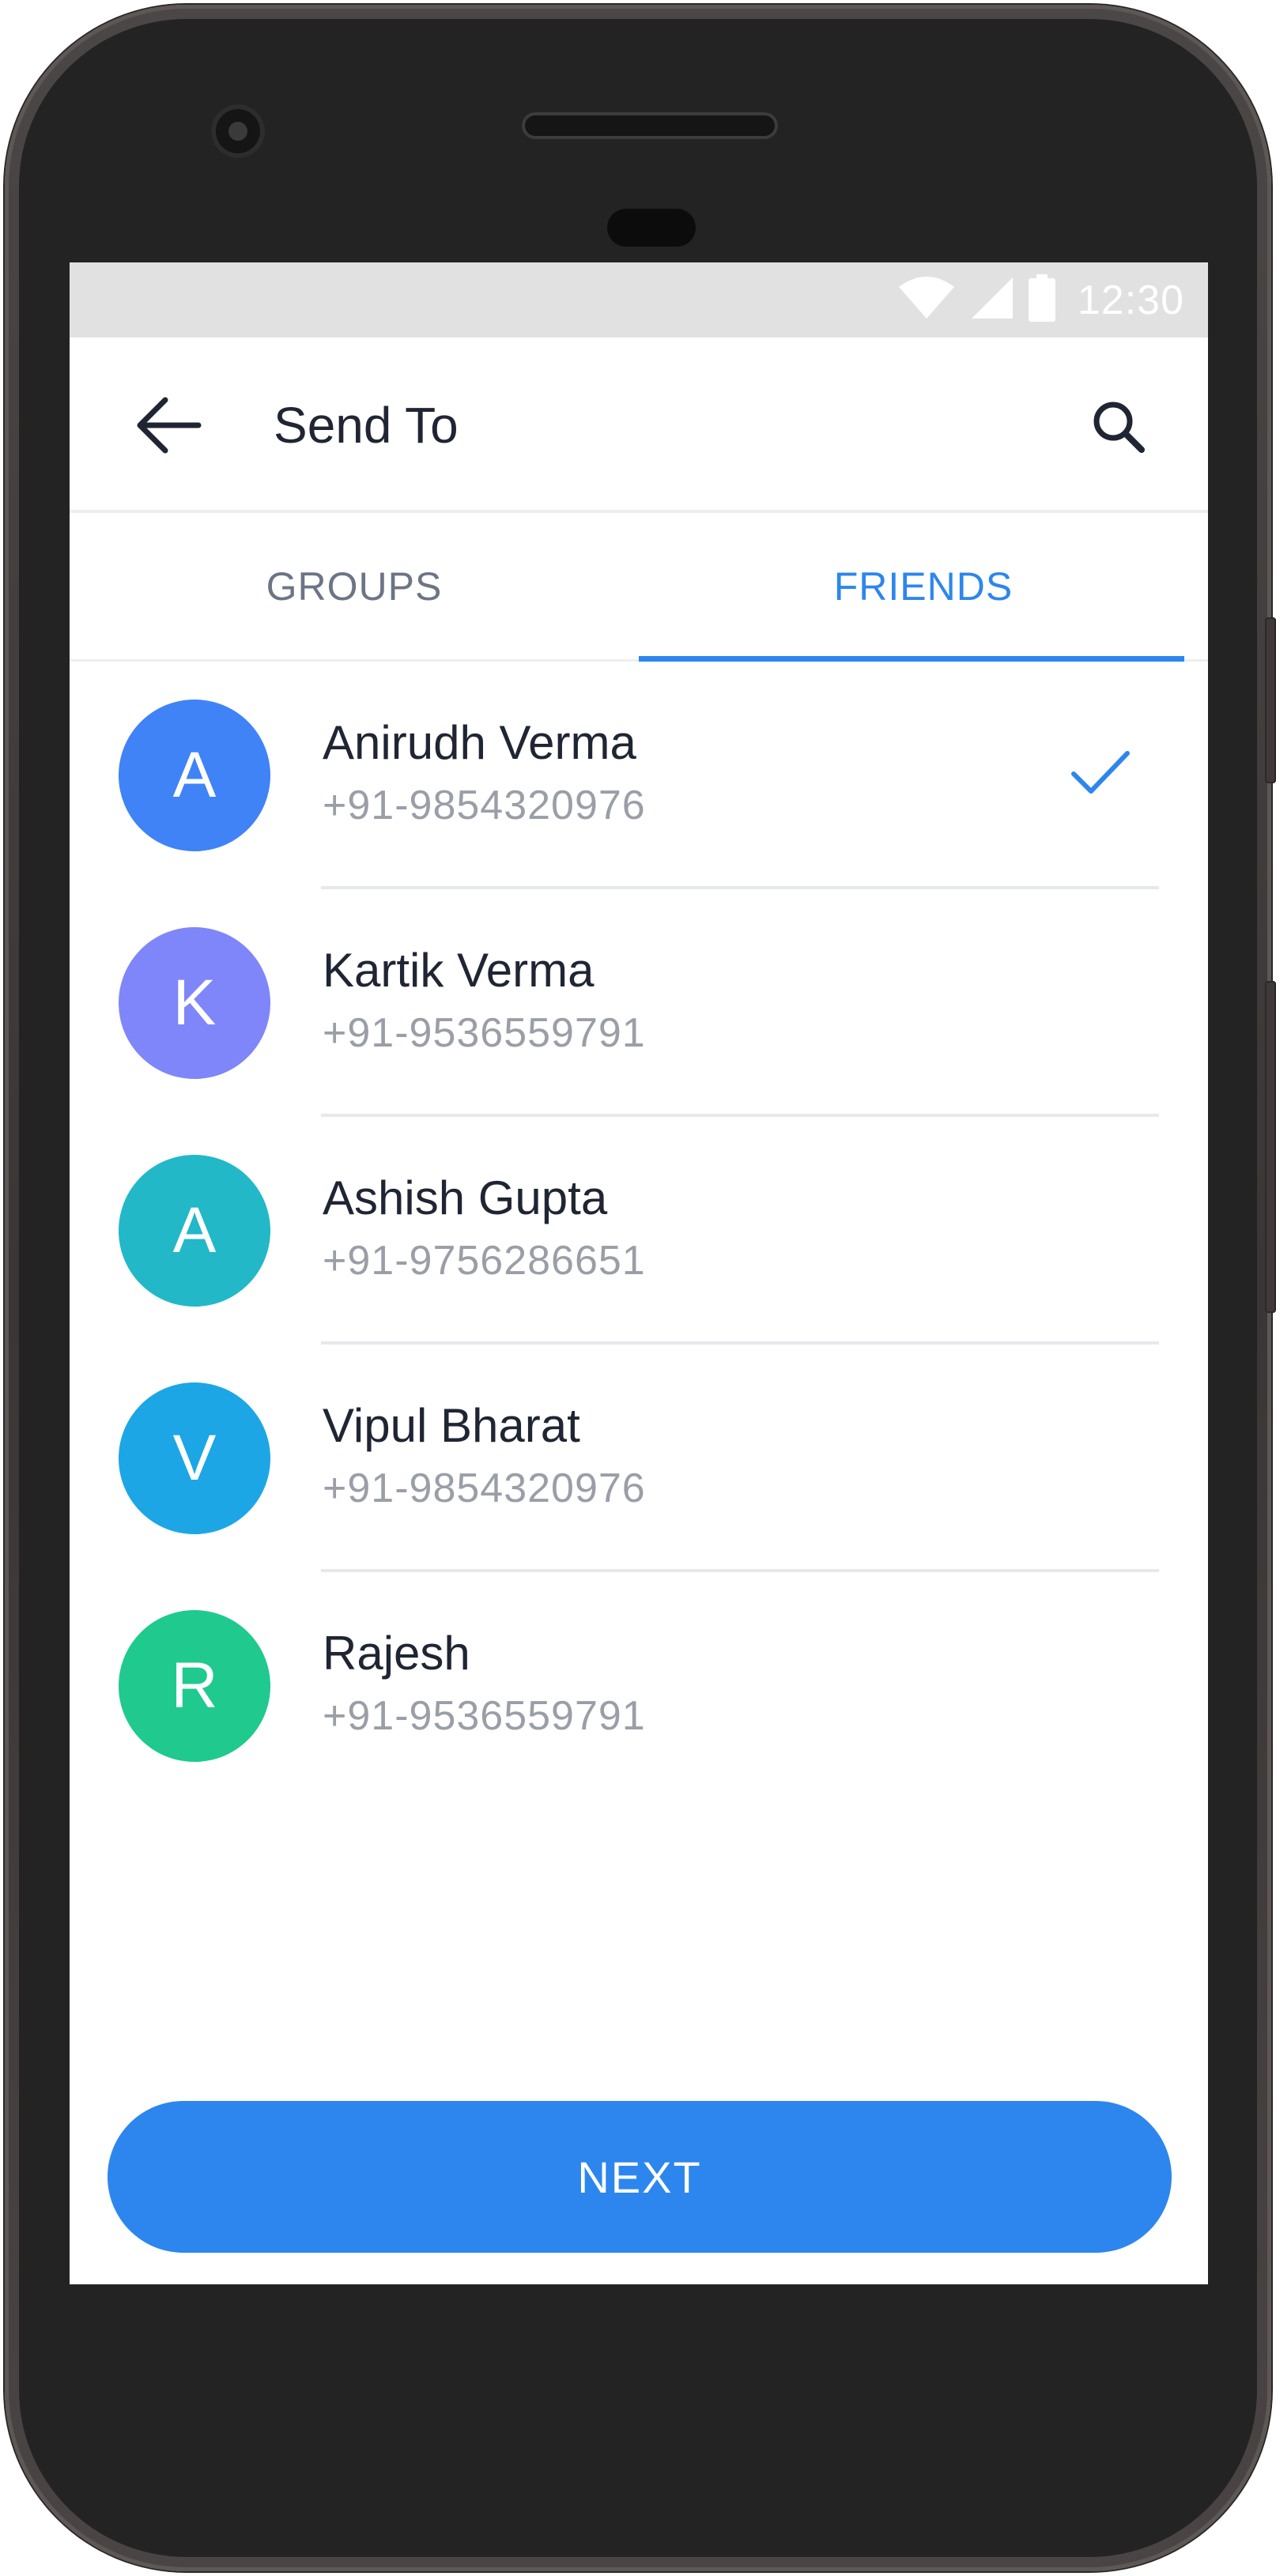 The height and width of the screenshot is (2576, 1276). I want to click on status-icons: 12:30, so click(1040, 300).